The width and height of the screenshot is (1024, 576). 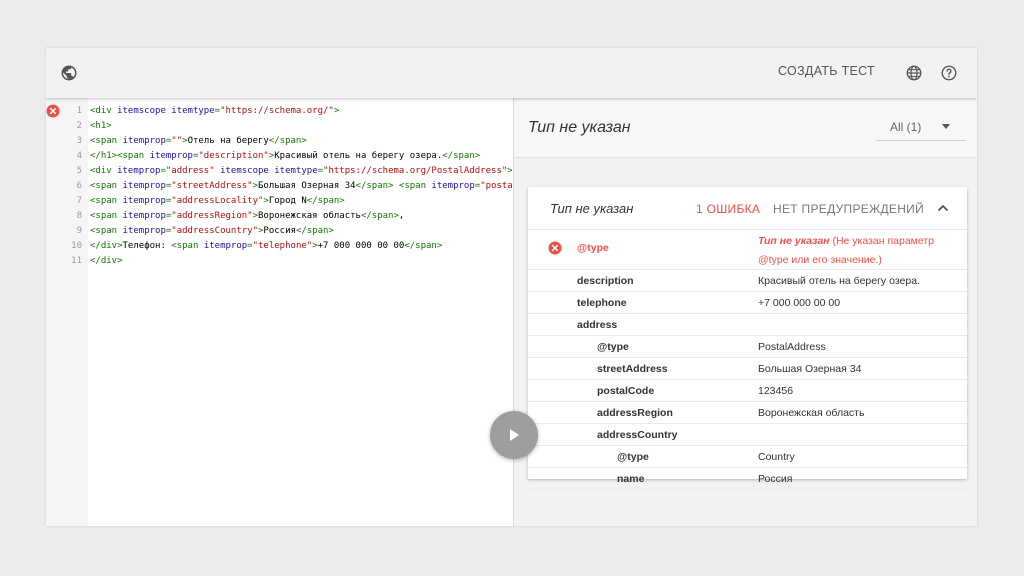 What do you see at coordinates (279, 231) in the screenshot?
I see `code-token: Россия` at bounding box center [279, 231].